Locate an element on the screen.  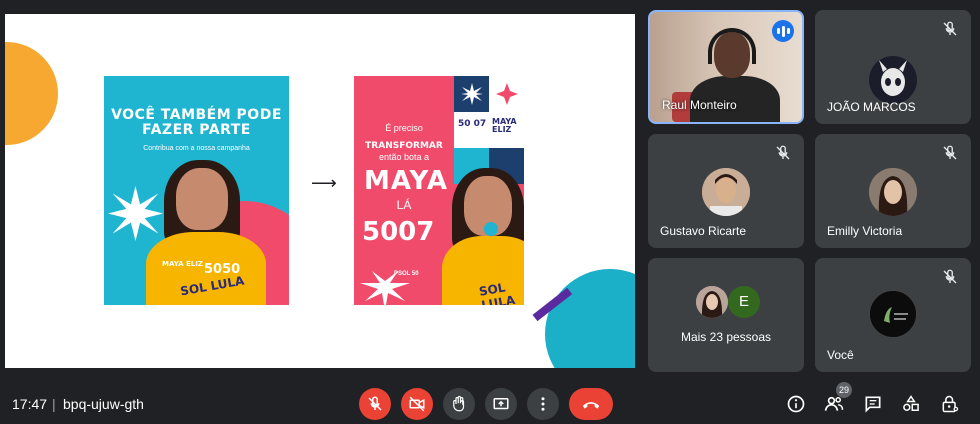
decorative-orange-circle is located at coordinates (31, 93).